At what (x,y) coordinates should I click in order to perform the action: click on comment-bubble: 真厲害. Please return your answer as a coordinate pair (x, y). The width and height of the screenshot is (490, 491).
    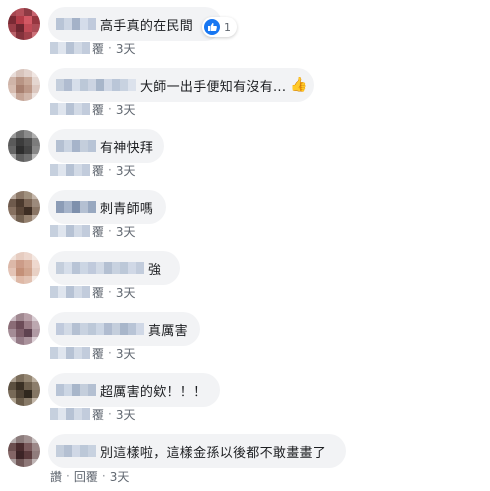
    Looking at the image, I should click on (124, 329).